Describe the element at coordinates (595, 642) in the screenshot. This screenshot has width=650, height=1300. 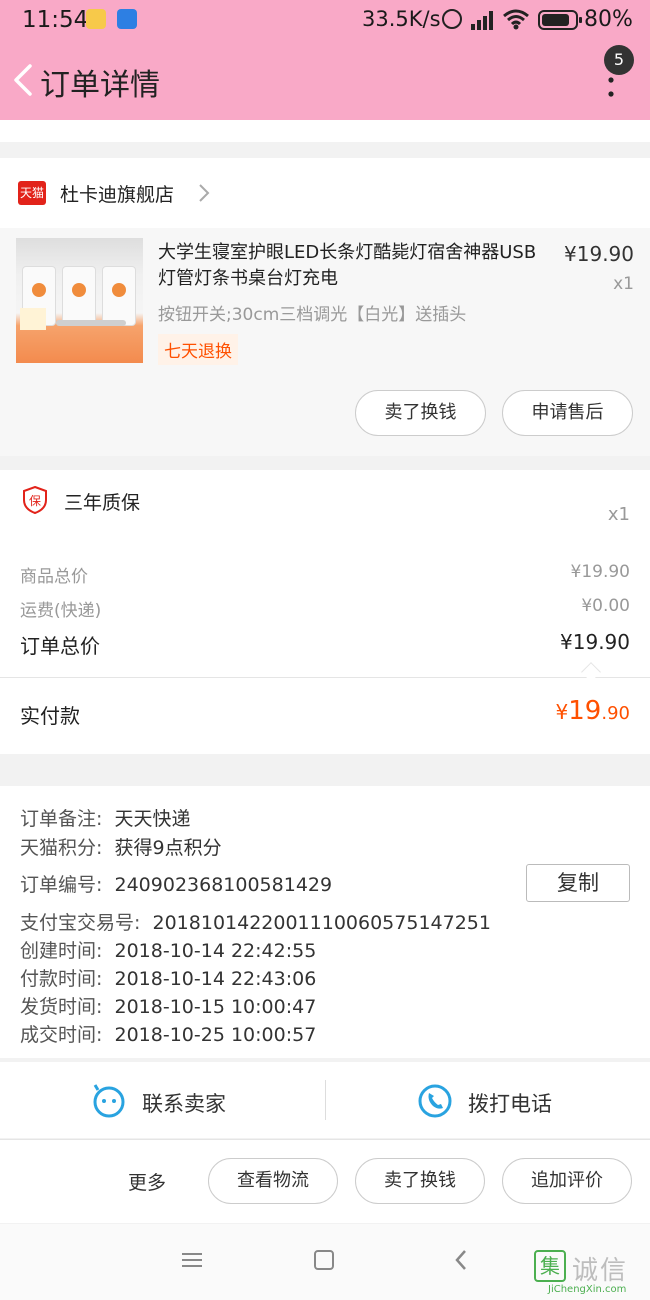
I see `order-total-value: ¥19.90` at that location.